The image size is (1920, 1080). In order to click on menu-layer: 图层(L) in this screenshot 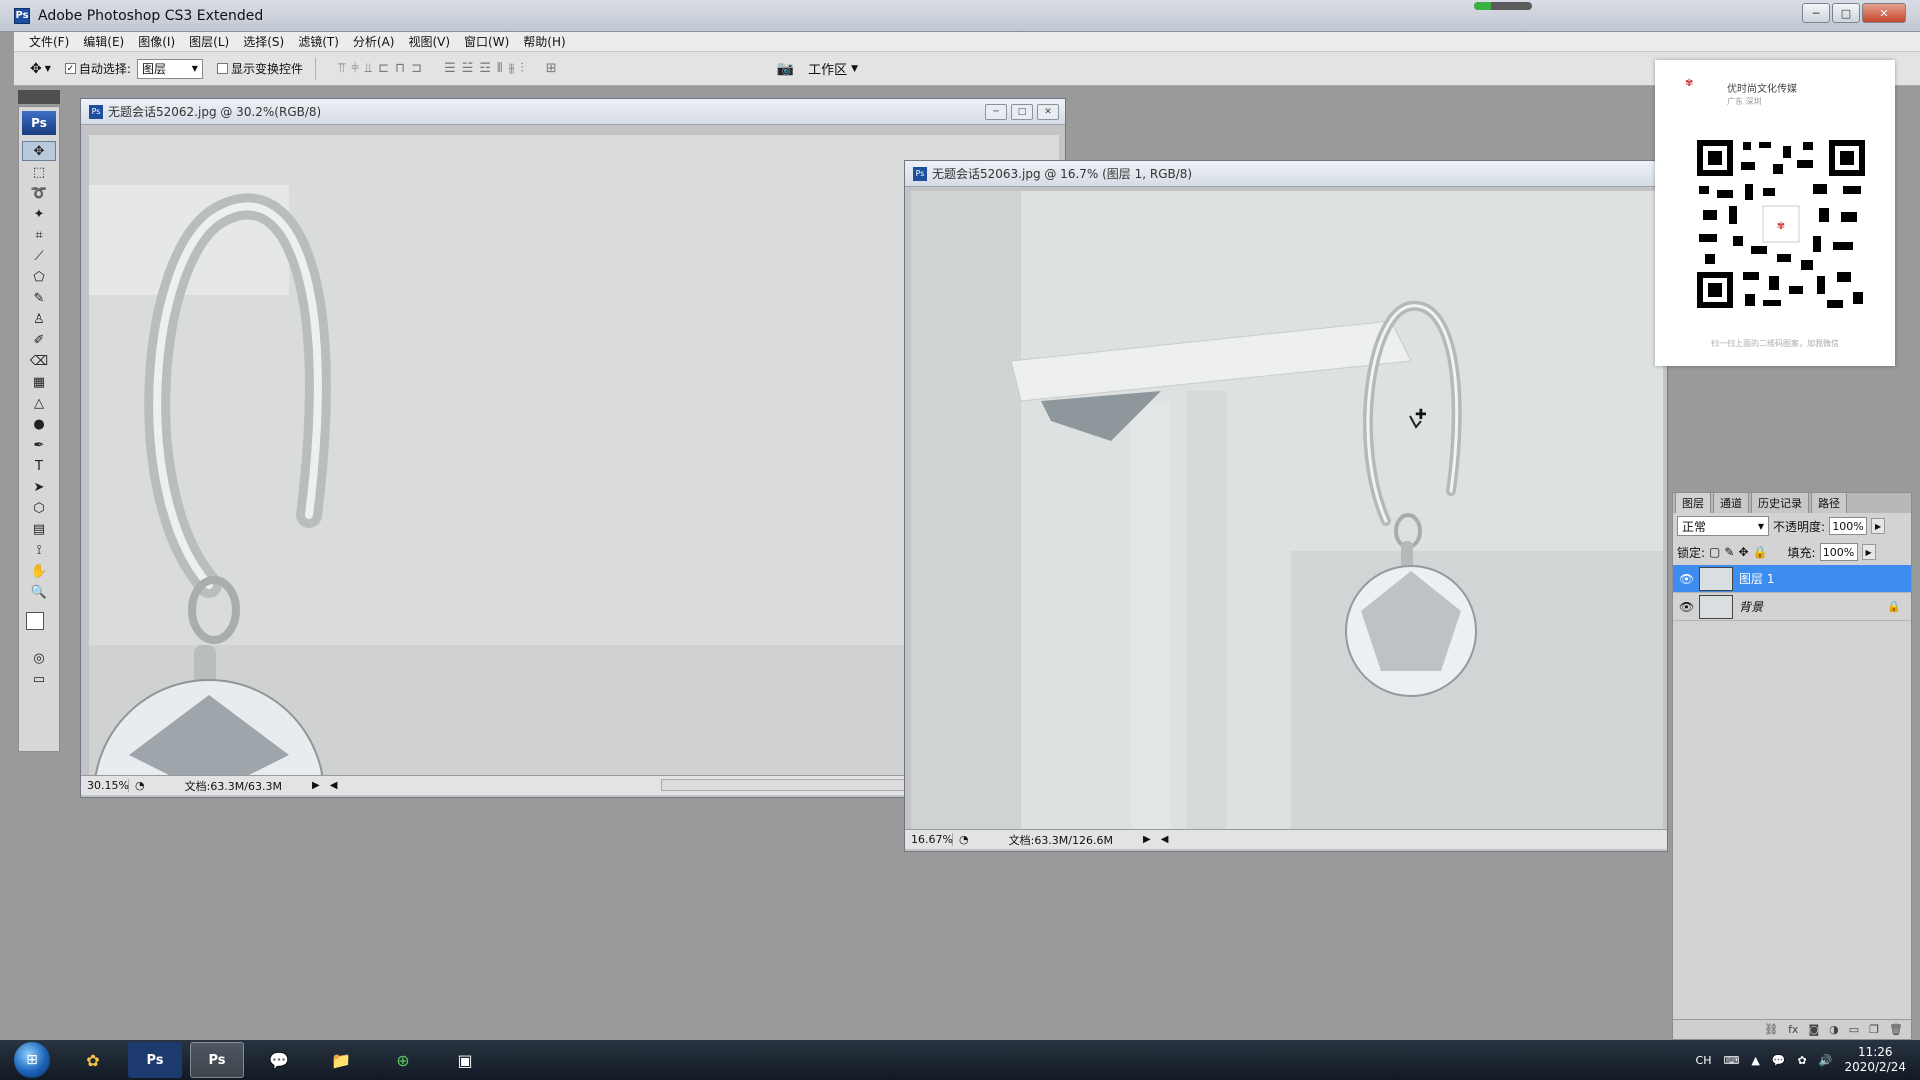, I will do `click(209, 41)`.